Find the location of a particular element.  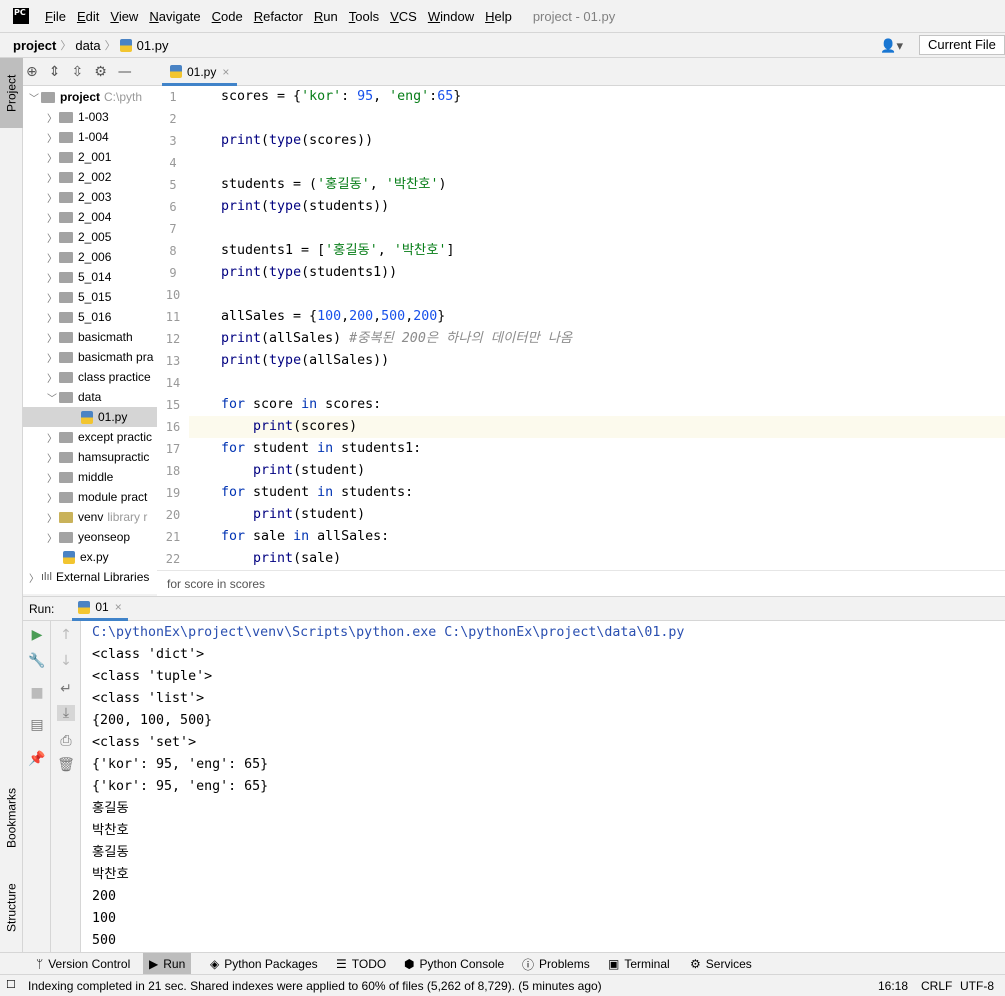

locate-icon: ⊕ is located at coordinates (32, 72).